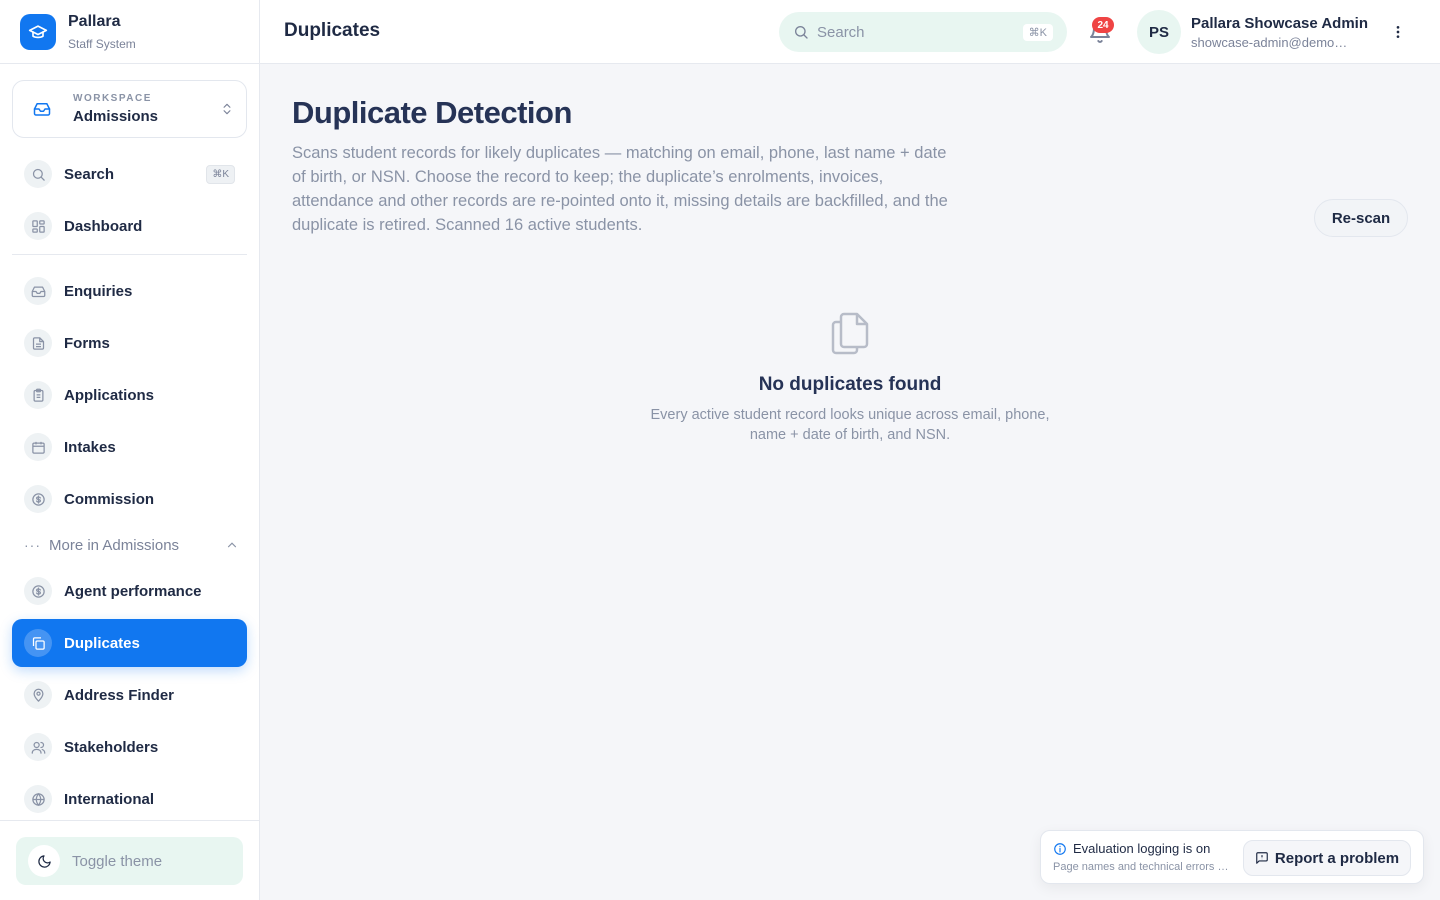 This screenshot has width=1440, height=900. I want to click on search-shortcut: ⌘K, so click(1037, 32).